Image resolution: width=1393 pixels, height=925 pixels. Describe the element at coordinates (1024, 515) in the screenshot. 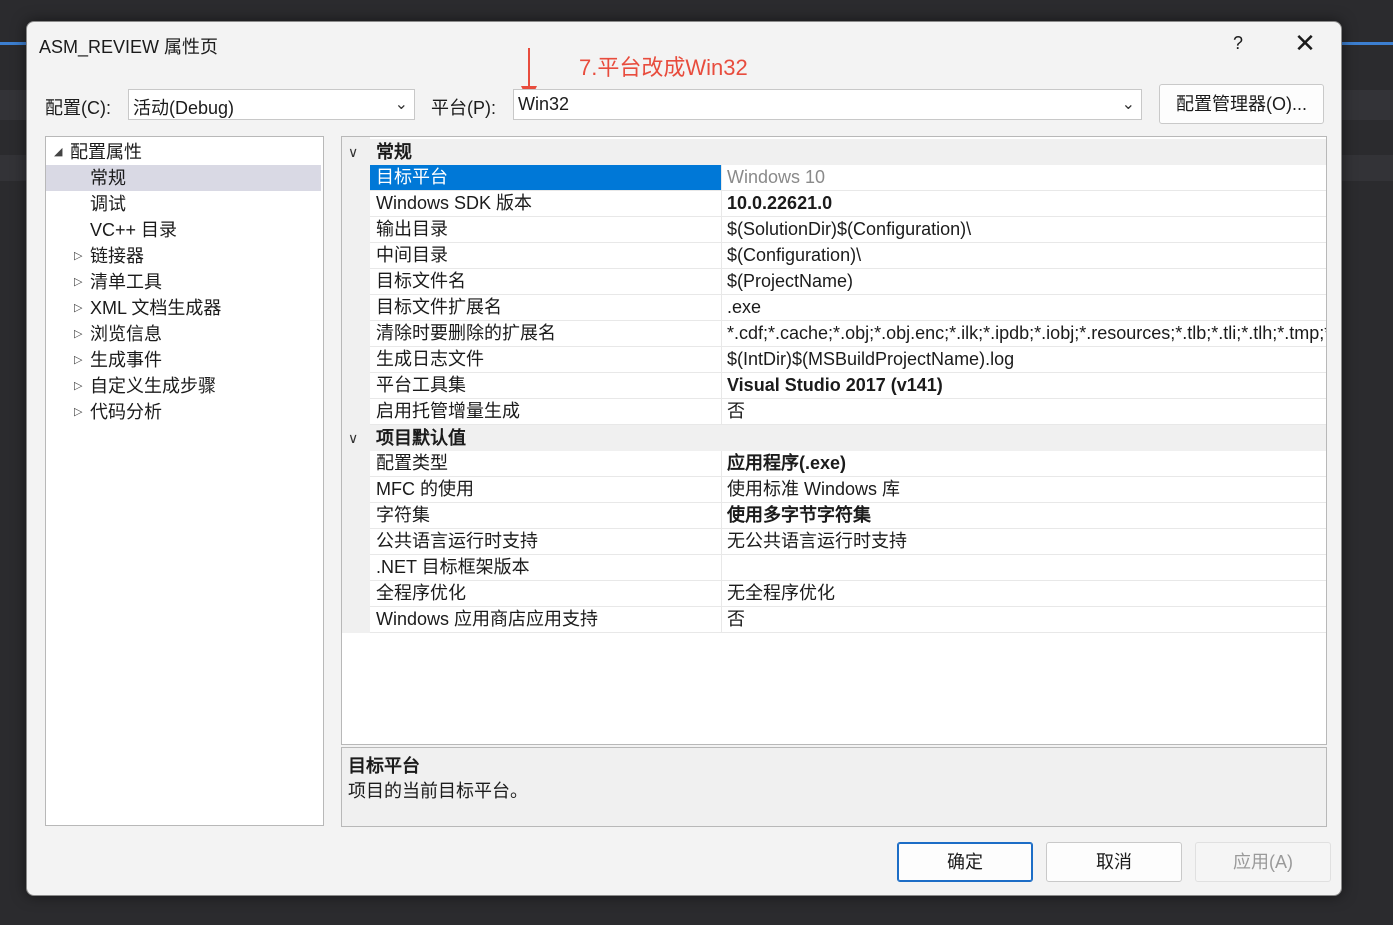

I see `property-value: 使用多字节字符集` at that location.